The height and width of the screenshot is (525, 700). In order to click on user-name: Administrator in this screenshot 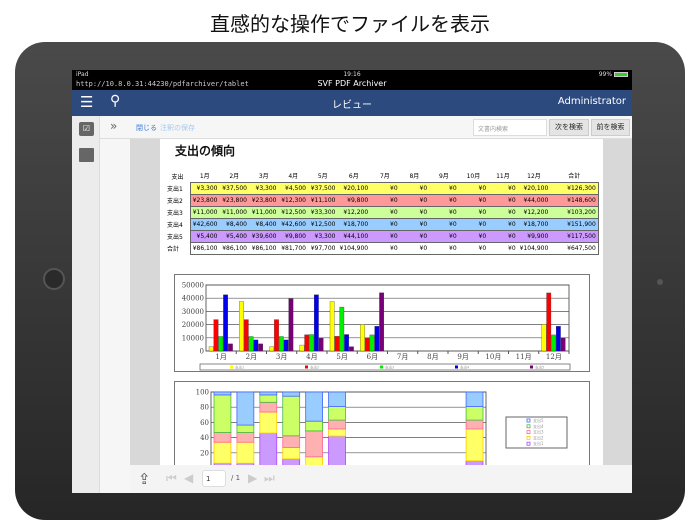, I will do `click(592, 101)`.